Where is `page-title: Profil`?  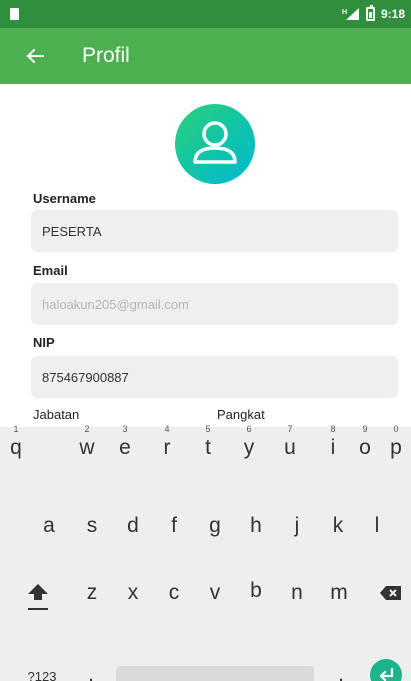
page-title: Profil is located at coordinates (106, 55).